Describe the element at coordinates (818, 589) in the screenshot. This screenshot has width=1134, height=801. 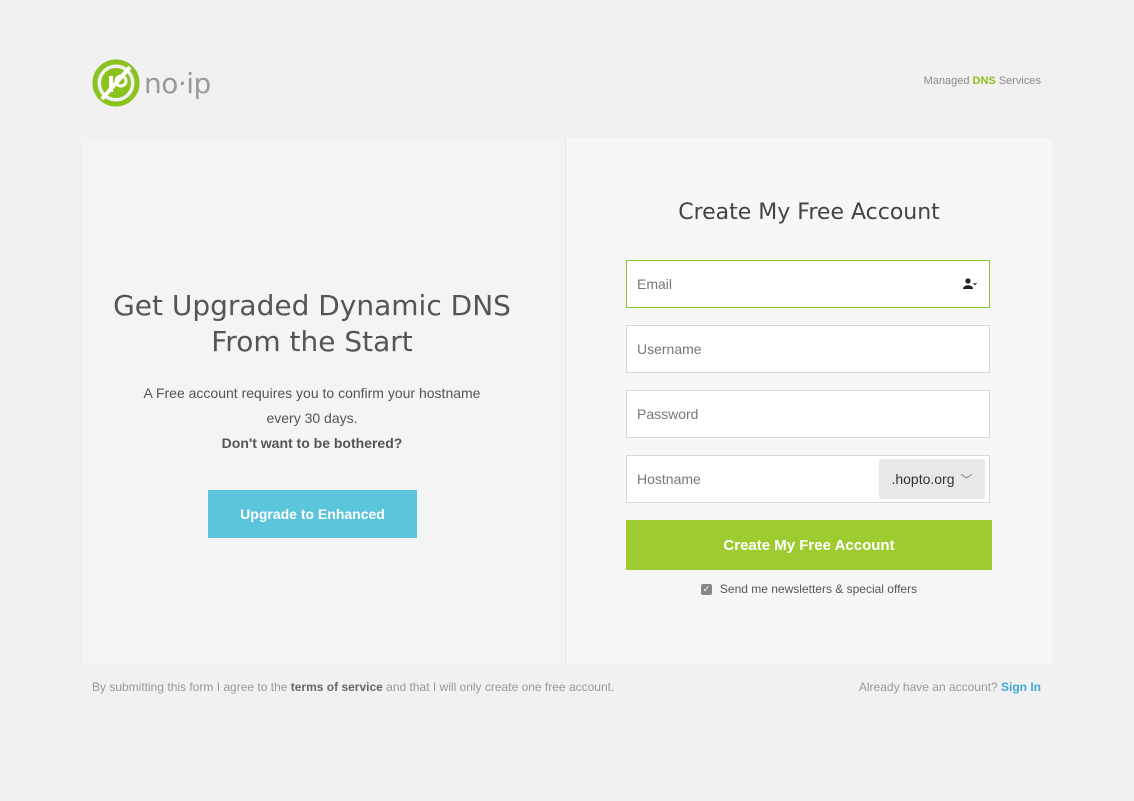
I see `newsletter-label: Send me newsletters & special offers` at that location.